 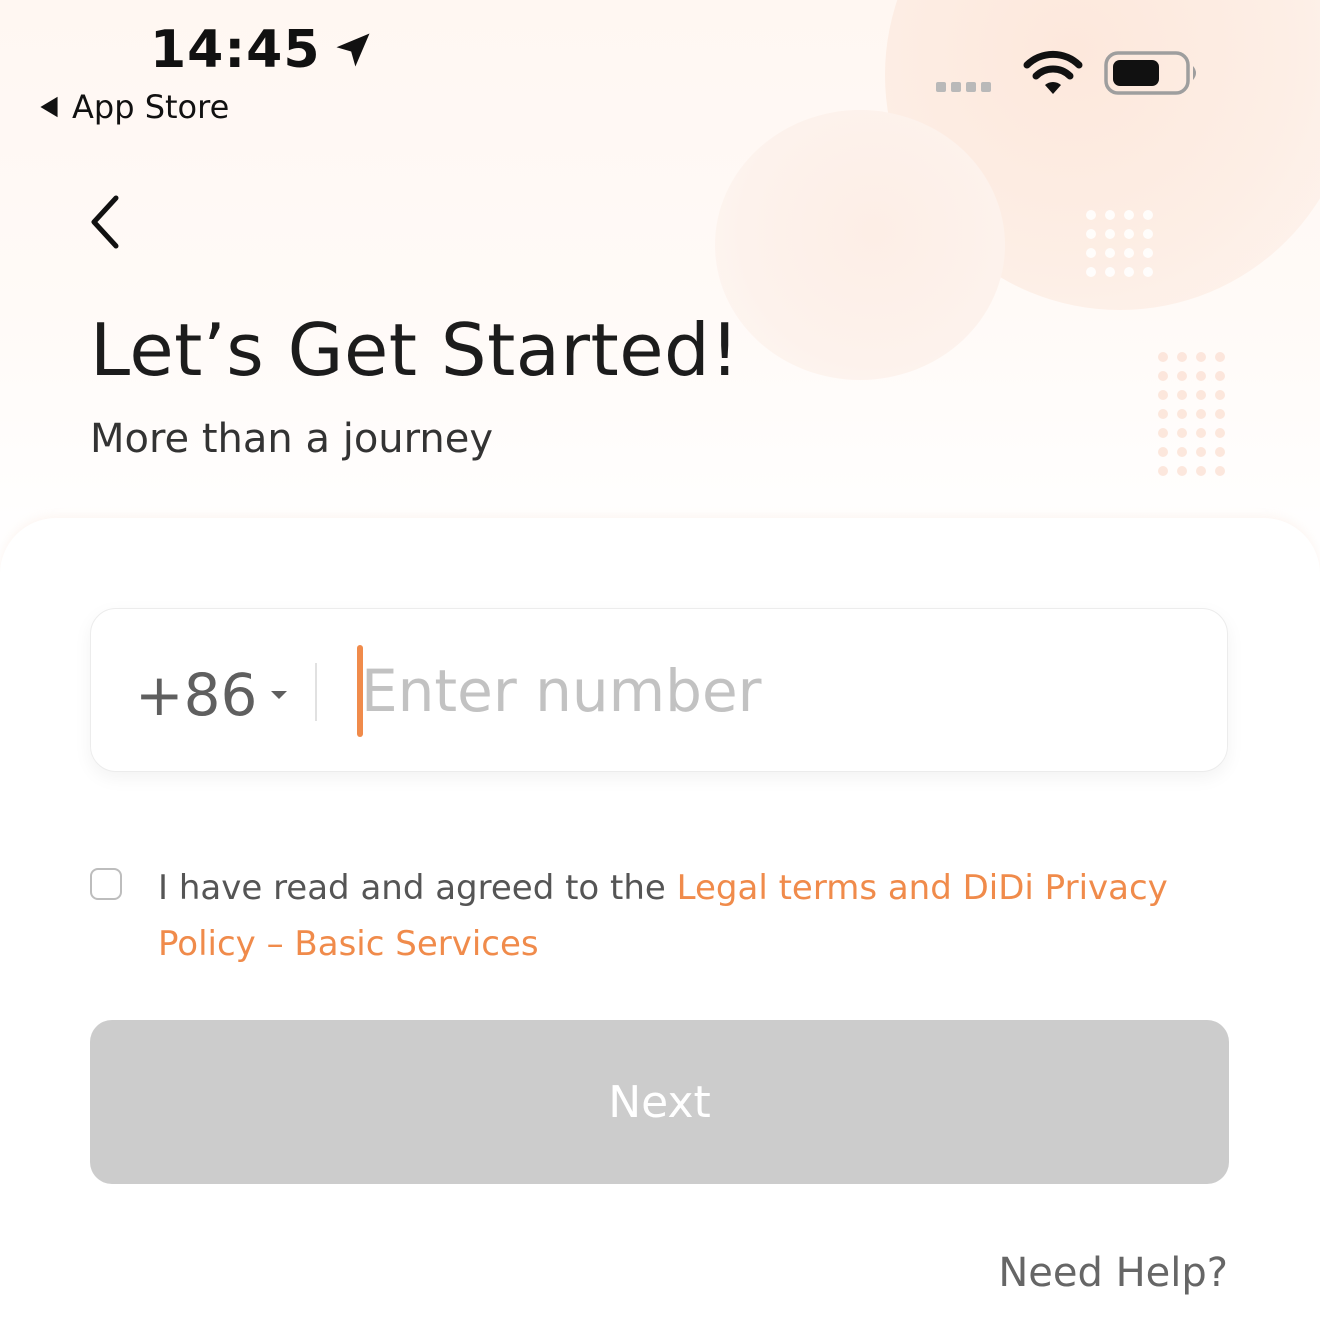 I want to click on next-button: Next, so click(x=659, y=1102).